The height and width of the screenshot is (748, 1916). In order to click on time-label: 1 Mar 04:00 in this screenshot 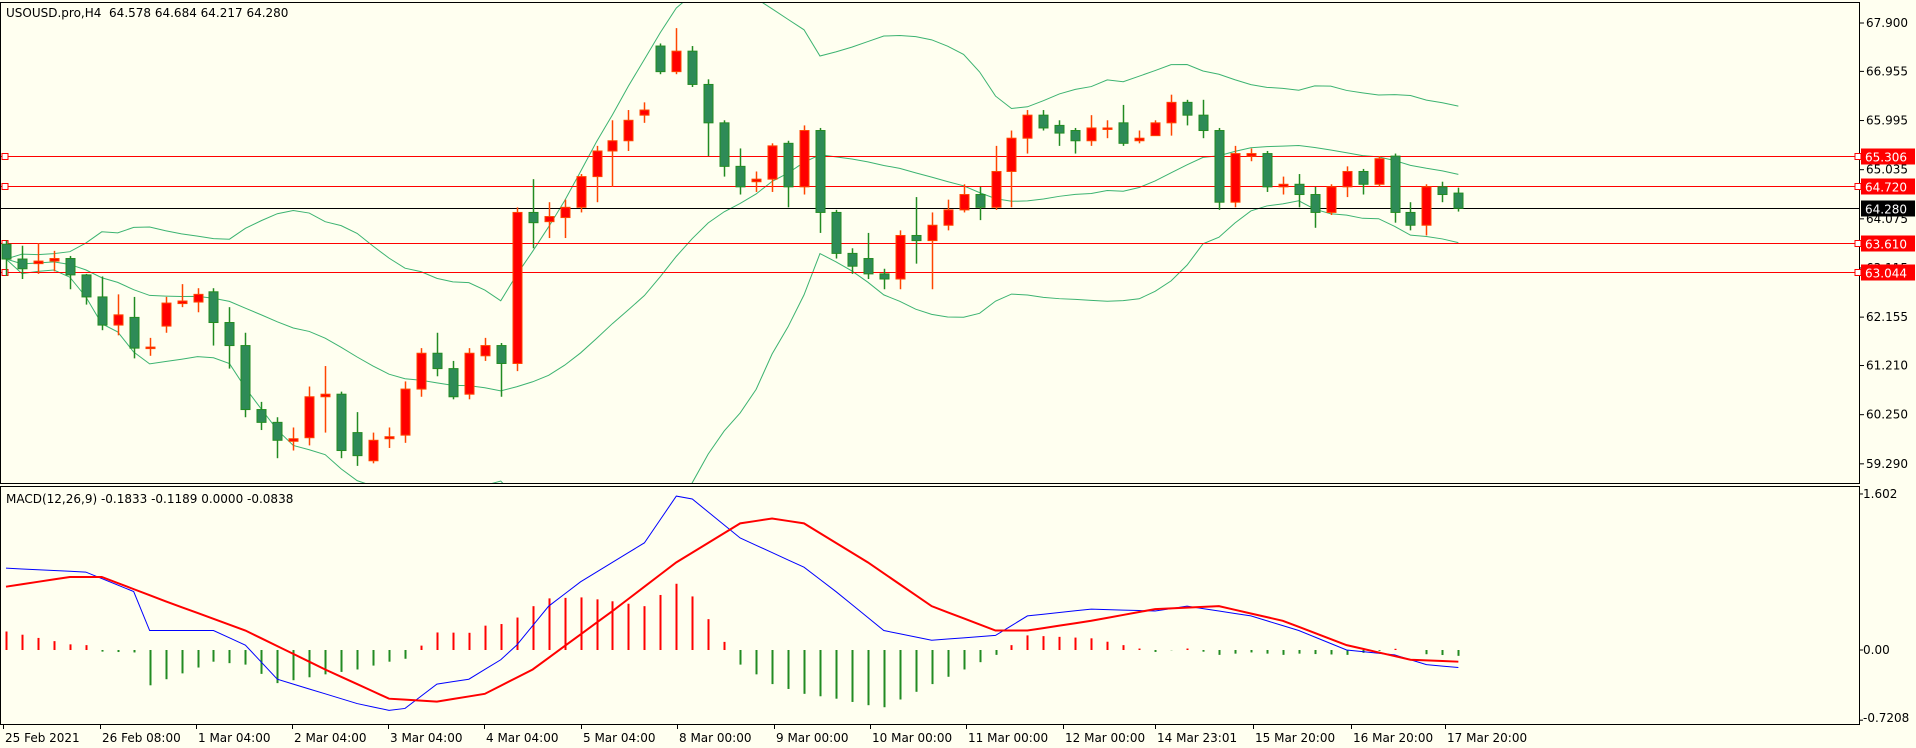, I will do `click(234, 738)`.